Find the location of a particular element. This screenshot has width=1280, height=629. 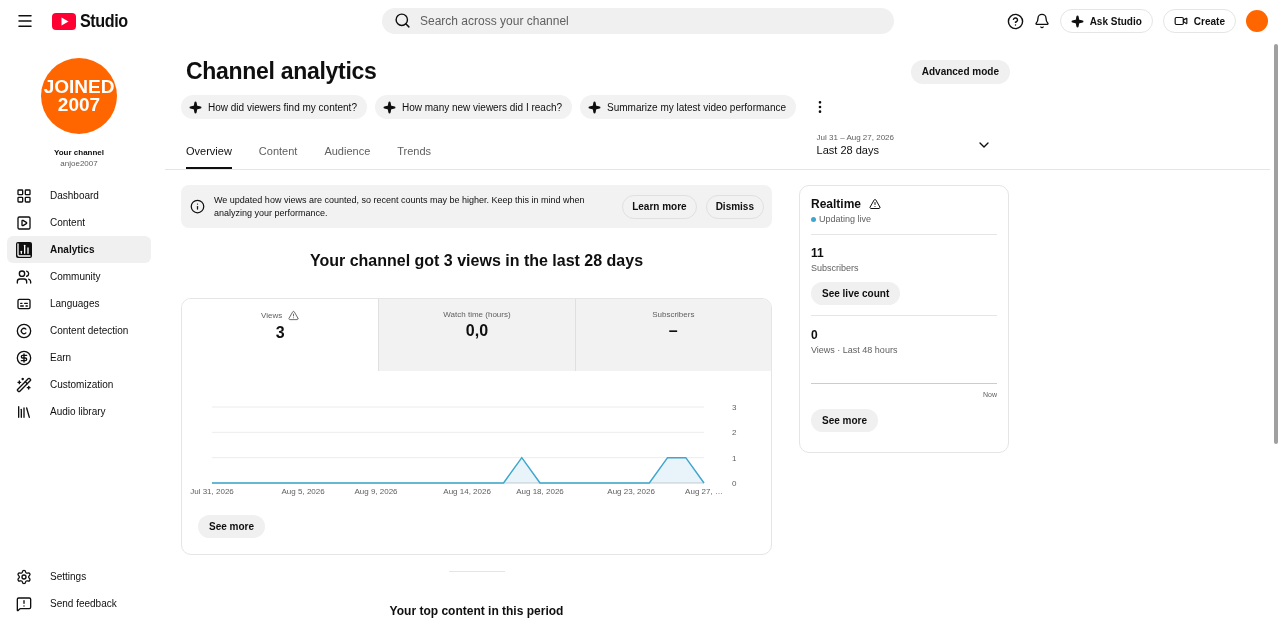

section-title: Your top content in this period is located at coordinates (476, 611).